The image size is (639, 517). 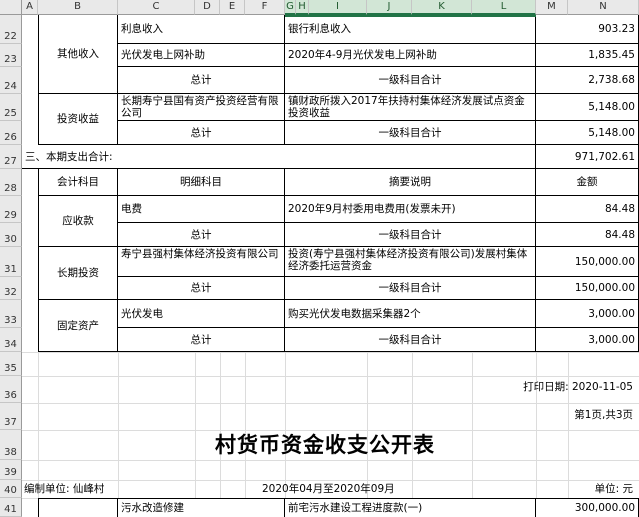 What do you see at coordinates (587, 55) in the screenshot?
I see `cell-pv-amount: 1,835.45` at bounding box center [587, 55].